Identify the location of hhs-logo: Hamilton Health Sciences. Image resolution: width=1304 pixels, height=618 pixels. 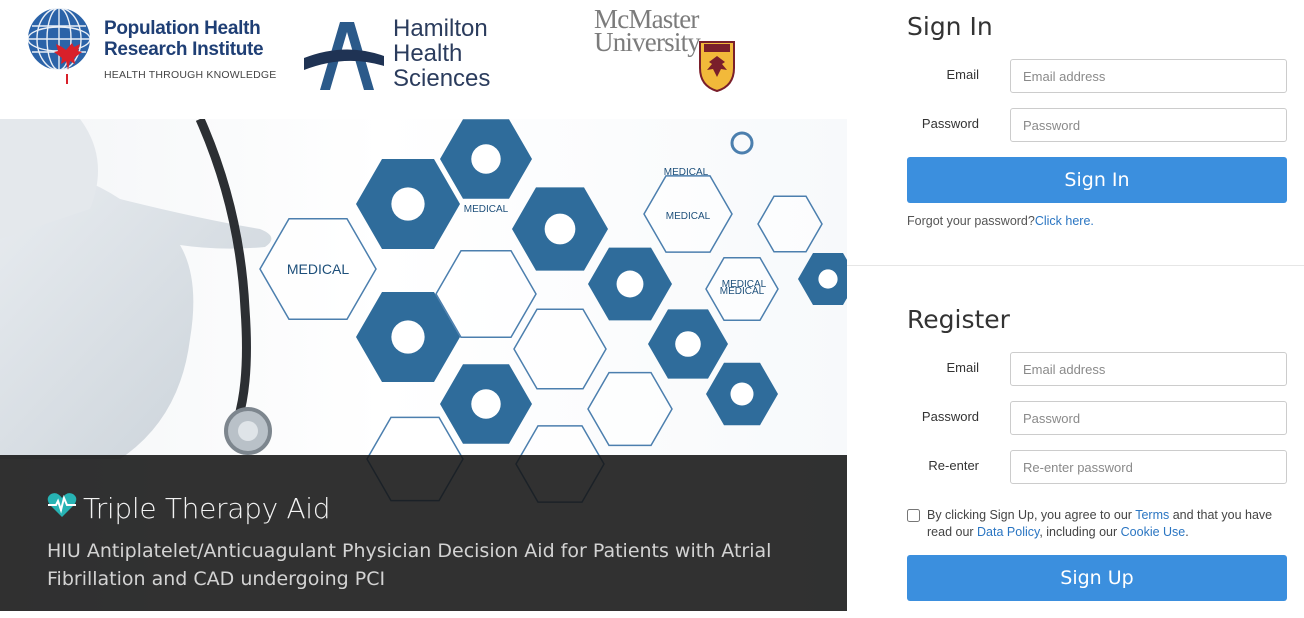
(412, 56).